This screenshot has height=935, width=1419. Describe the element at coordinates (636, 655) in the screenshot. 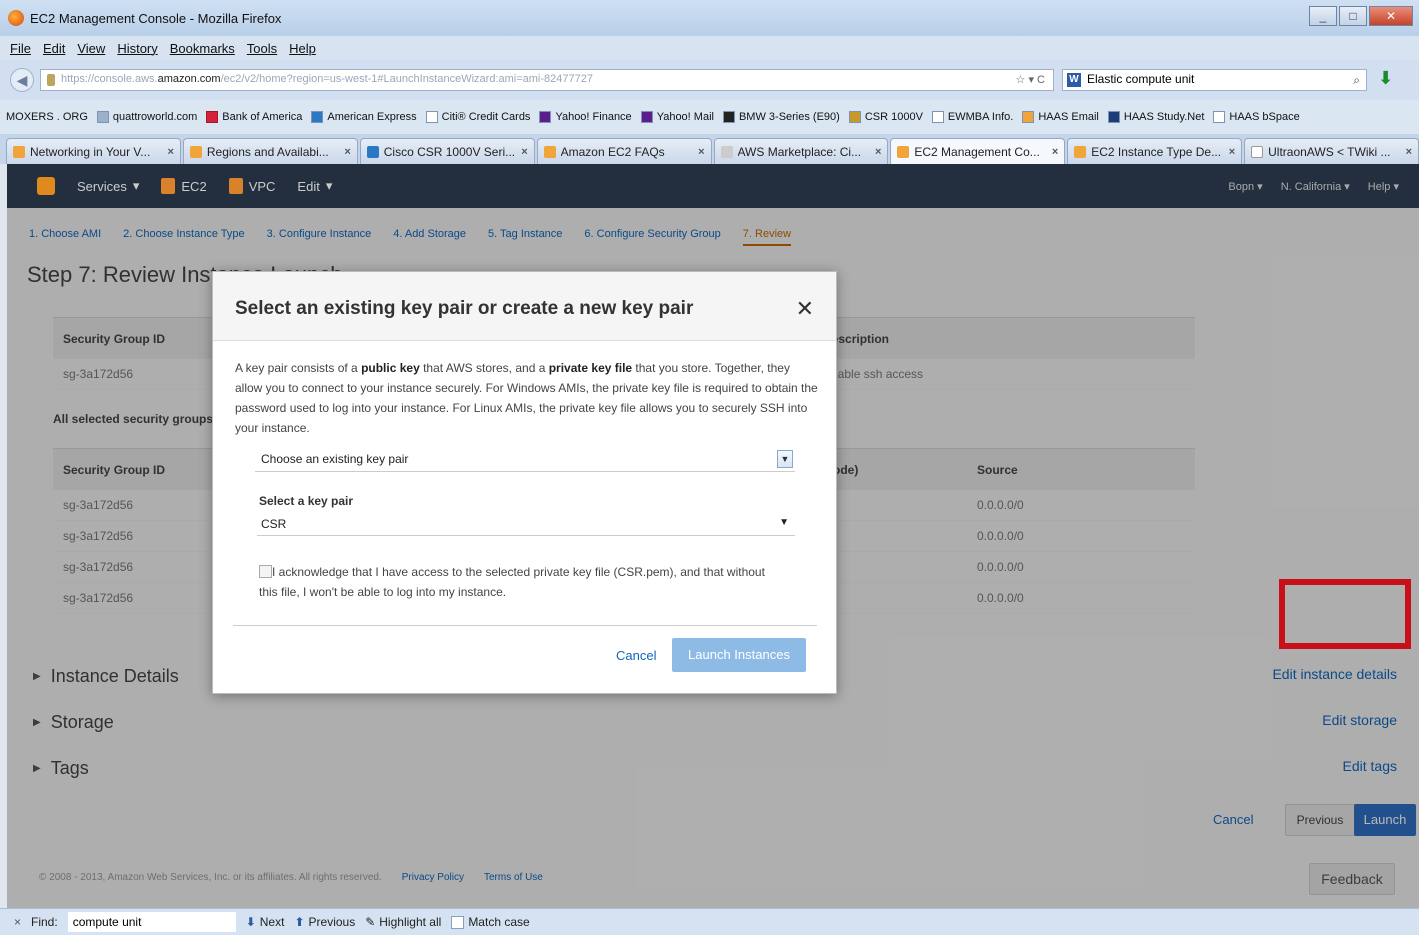

I see `dialog-cancel-button: Cancel` at that location.